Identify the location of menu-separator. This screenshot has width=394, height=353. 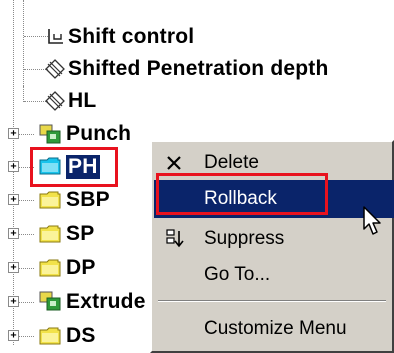
(272, 301).